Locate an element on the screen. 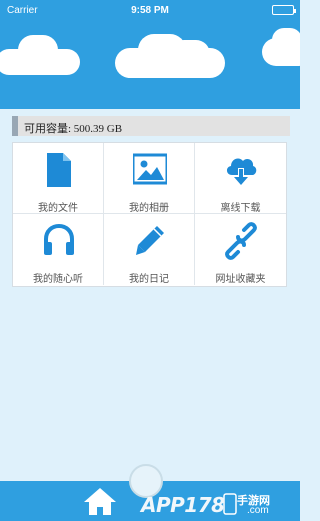  cloud-decoration-right-puff is located at coordinates (286, 40).